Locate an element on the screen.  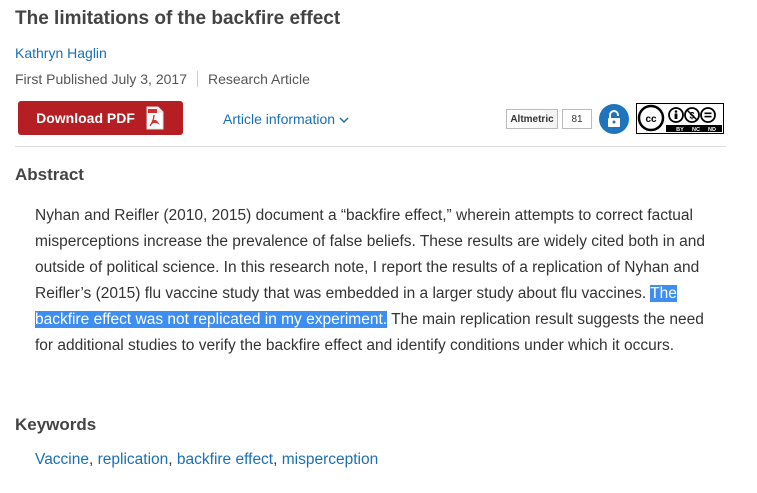
article-type: Research Article is located at coordinates (258, 79).